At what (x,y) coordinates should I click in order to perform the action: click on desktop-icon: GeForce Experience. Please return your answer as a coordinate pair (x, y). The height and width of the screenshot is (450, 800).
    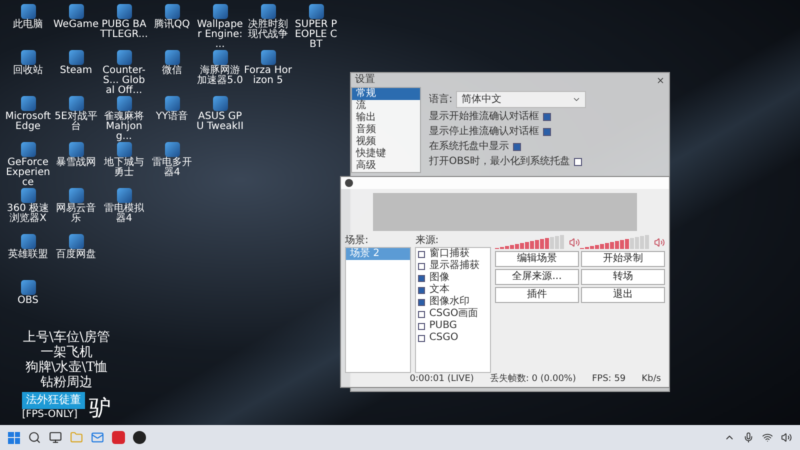
    Looking at the image, I should click on (28, 165).